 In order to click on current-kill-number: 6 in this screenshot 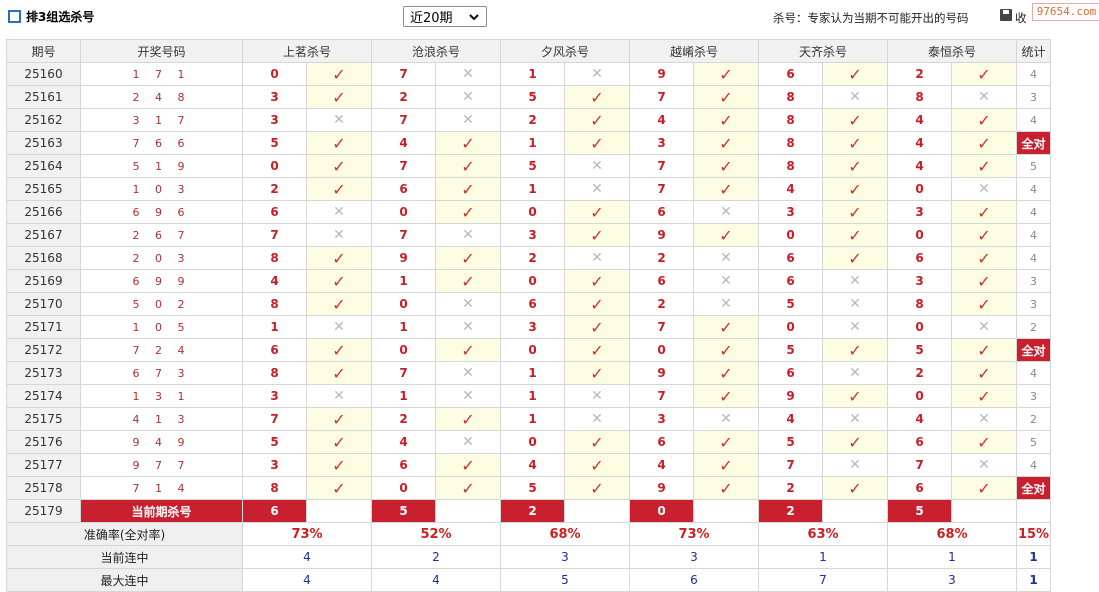, I will do `click(274, 511)`.